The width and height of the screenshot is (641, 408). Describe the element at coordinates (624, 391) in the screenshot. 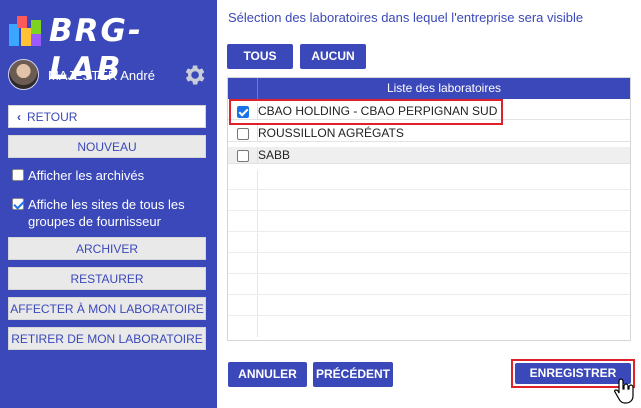

I see `hand-pointer-icon` at that location.